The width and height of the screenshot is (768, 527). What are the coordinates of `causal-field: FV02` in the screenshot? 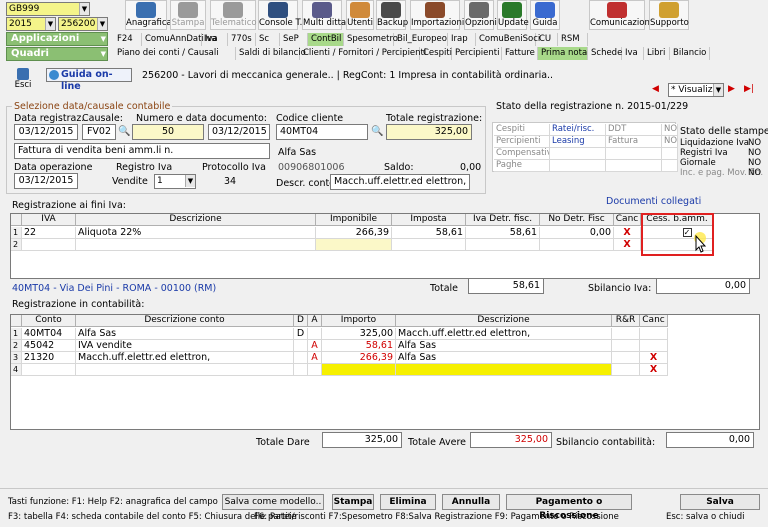 It's located at (99, 132).